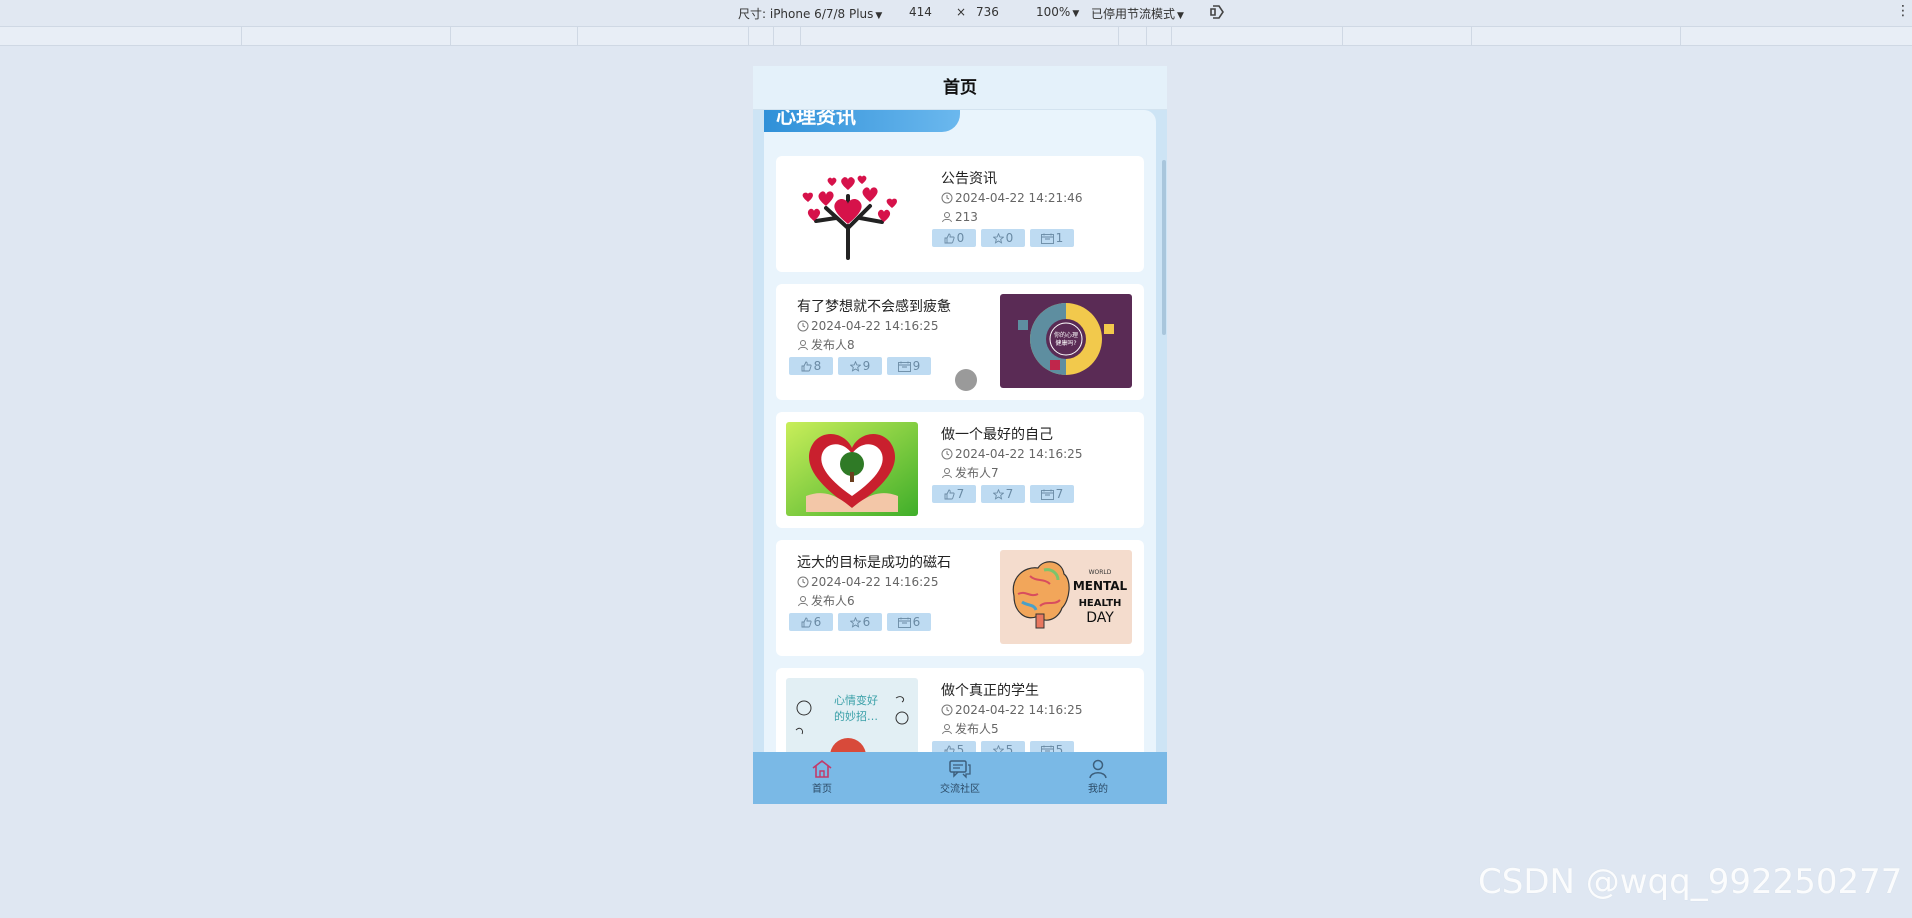 Image resolution: width=1912 pixels, height=918 pixels. Describe the element at coordinates (1053, 12) in the screenshot. I see `zoom-label: 100%` at that location.